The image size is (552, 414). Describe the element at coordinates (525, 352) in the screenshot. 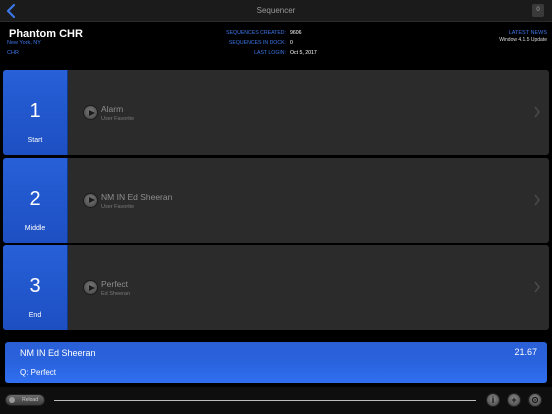

I see `now-playing-time: 21.67` at that location.